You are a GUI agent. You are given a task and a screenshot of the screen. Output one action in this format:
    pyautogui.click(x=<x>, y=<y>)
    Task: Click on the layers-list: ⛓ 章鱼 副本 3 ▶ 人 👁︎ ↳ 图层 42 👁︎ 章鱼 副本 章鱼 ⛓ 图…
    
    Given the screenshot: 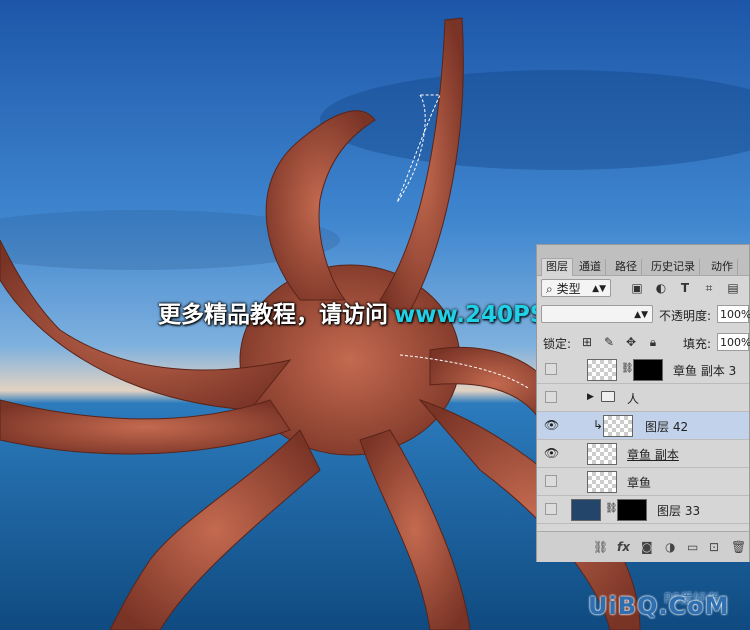 What is the action you would take?
    pyautogui.click(x=643, y=443)
    